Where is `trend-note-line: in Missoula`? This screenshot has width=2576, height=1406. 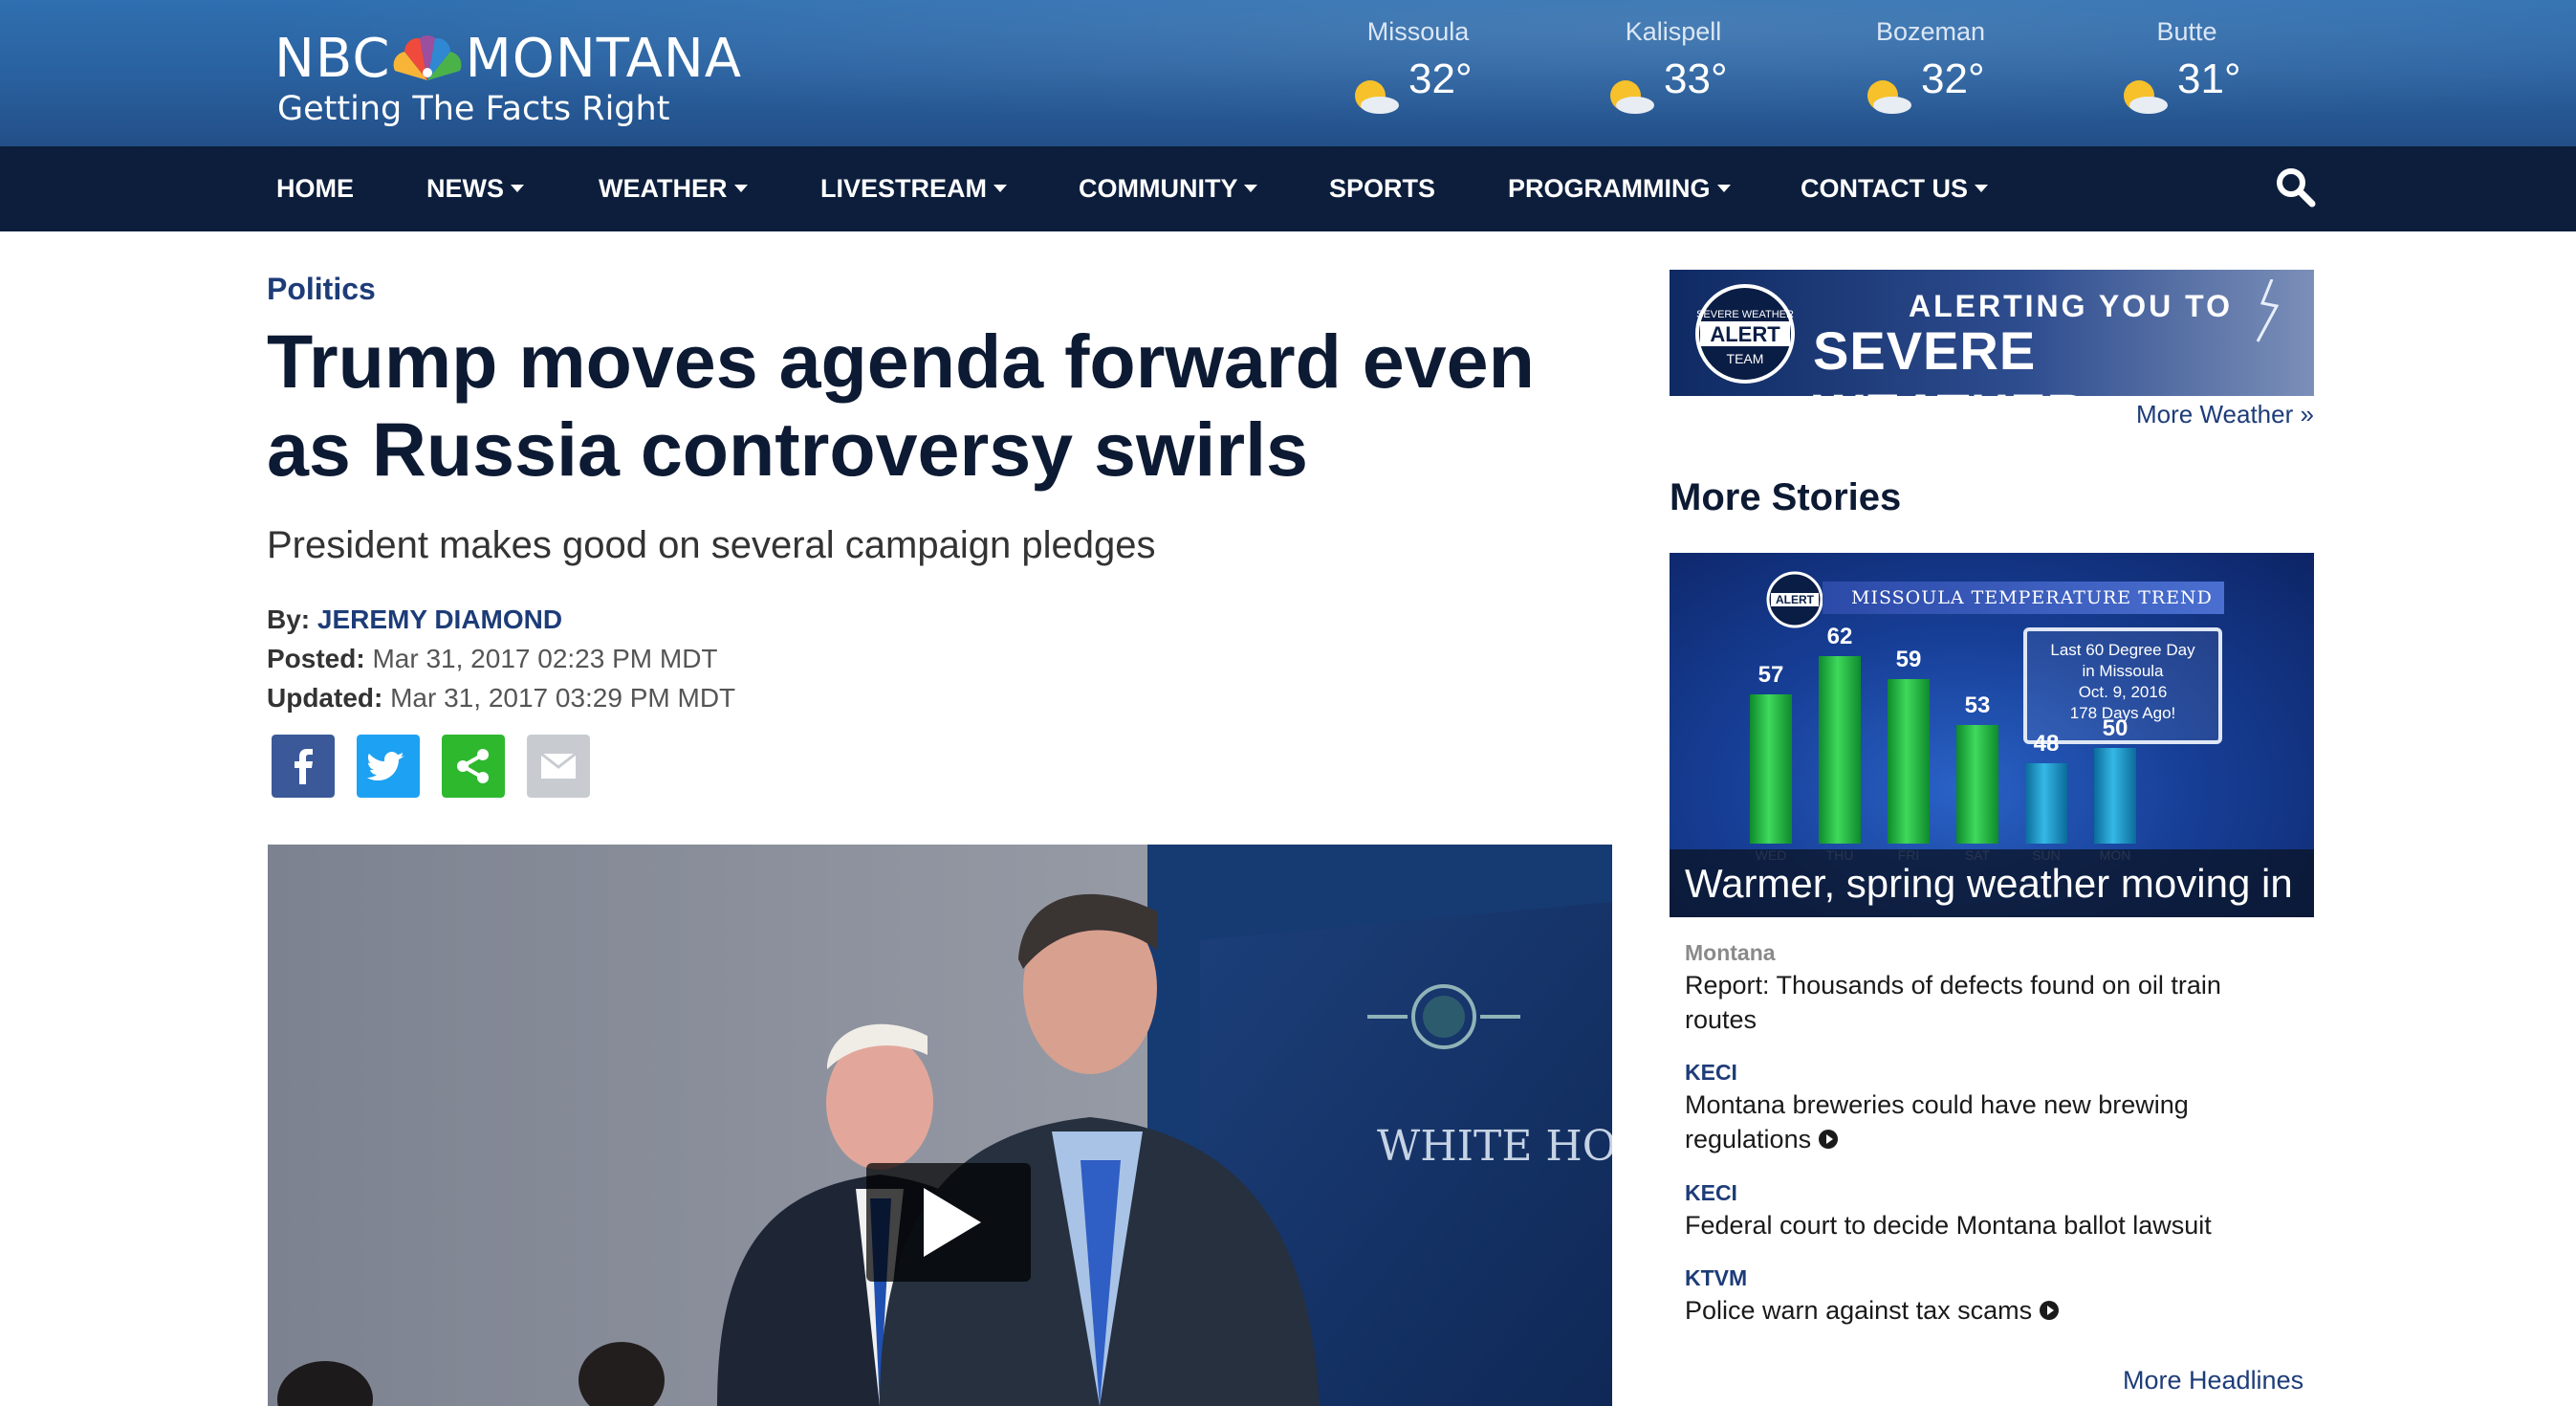 trend-note-line: in Missoula is located at coordinates (2123, 671).